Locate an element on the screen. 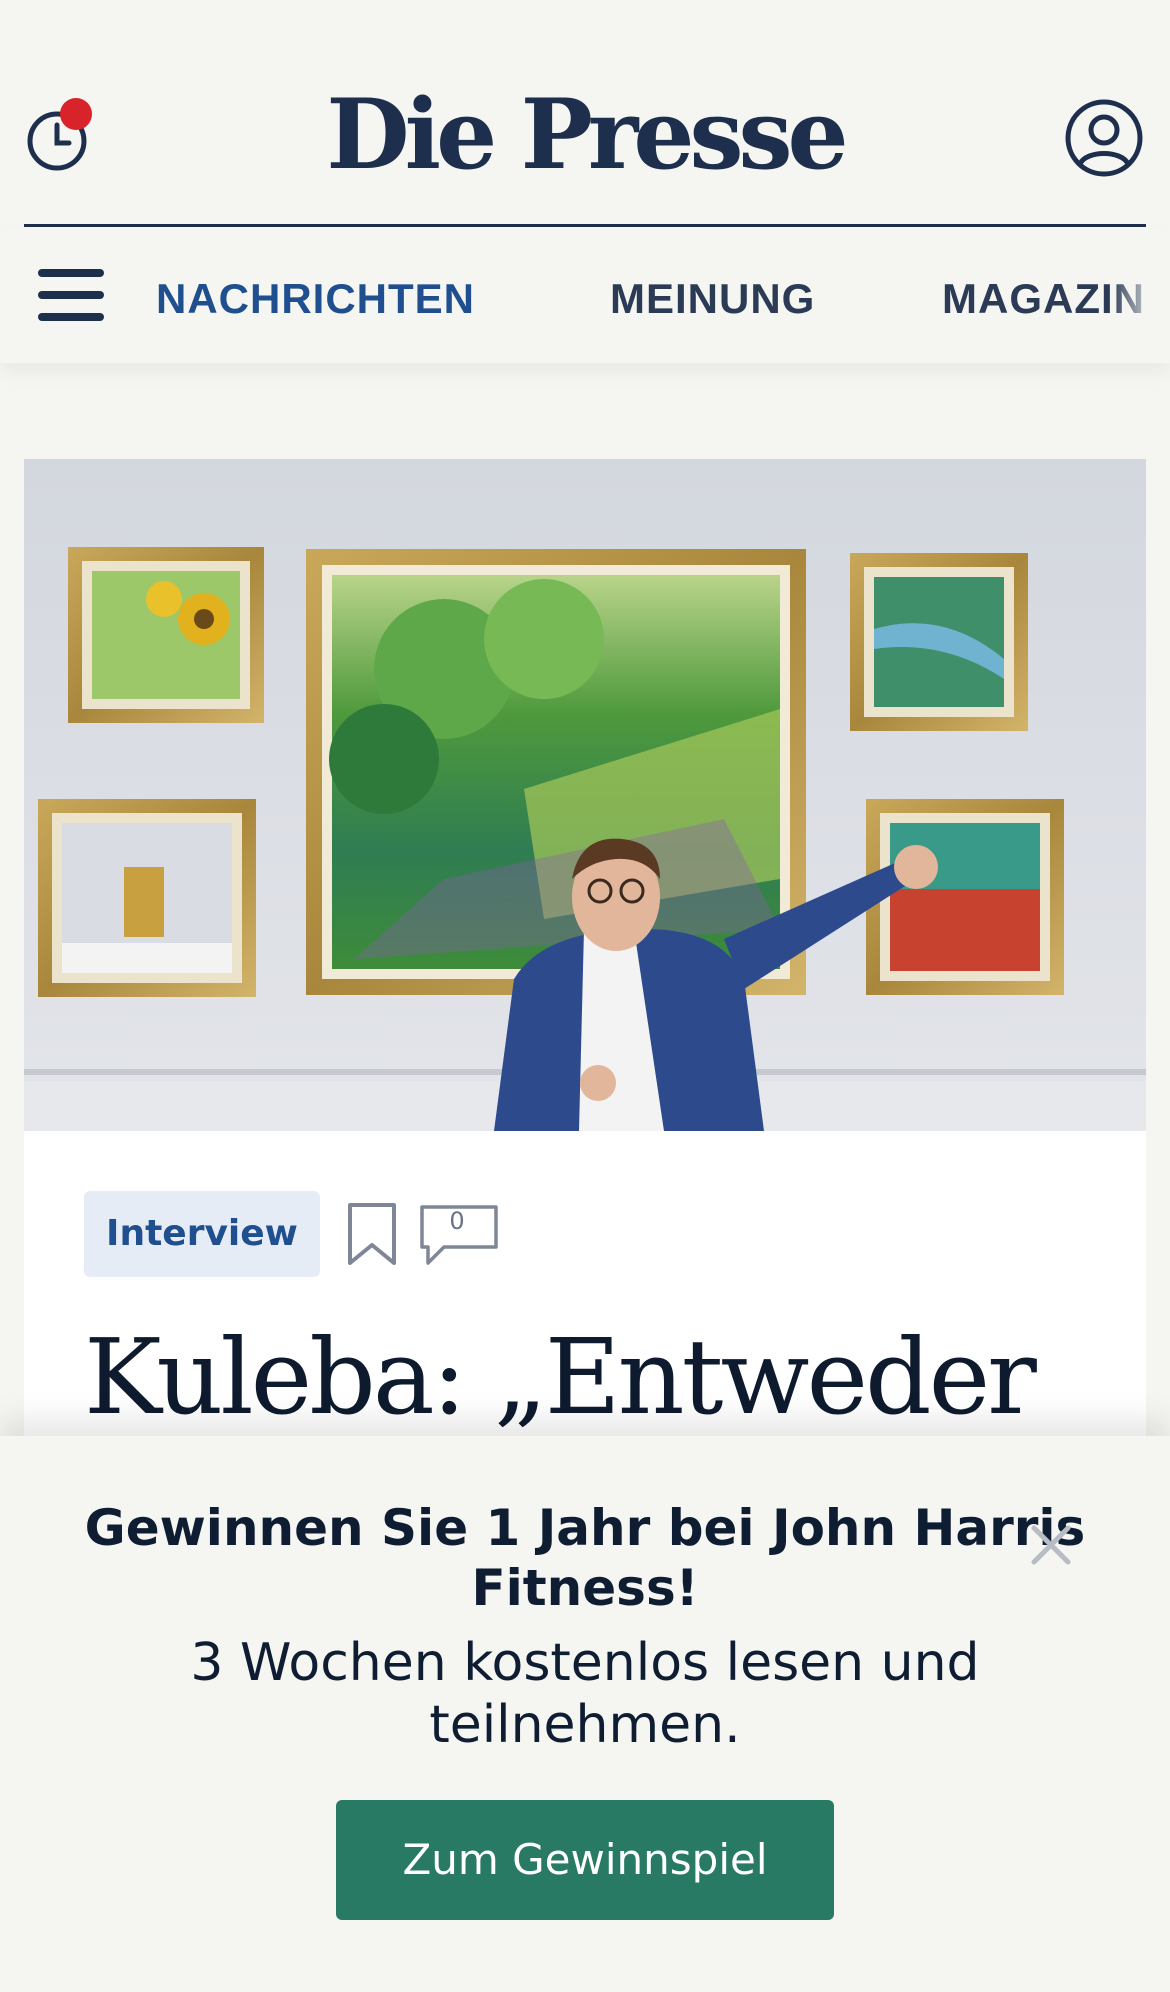  comment-count: 0 is located at coordinates (457, 1221).